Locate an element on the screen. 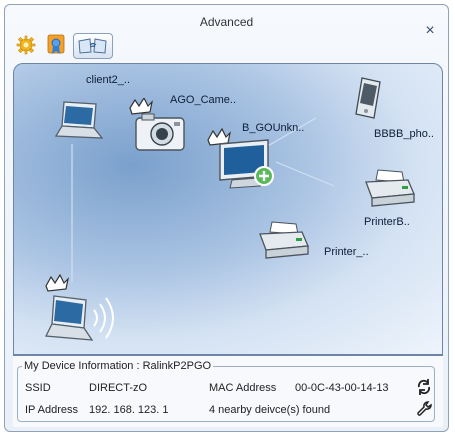 The height and width of the screenshot is (436, 455). device-label-client: client2_.. is located at coordinates (108, 80).